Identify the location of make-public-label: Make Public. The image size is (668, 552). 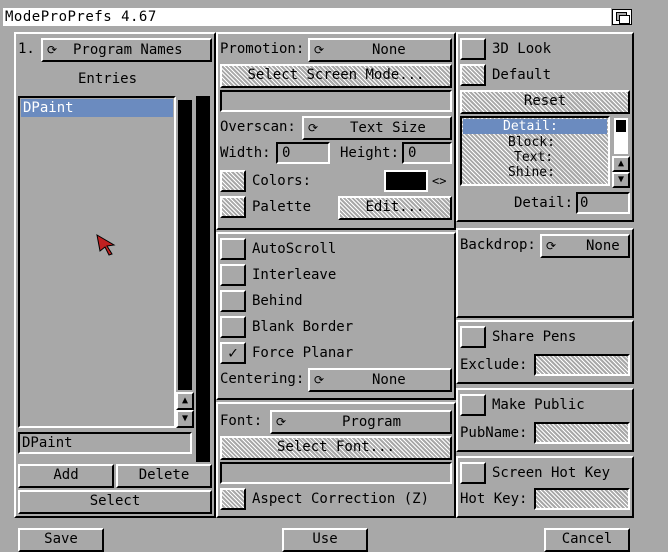
(538, 405).